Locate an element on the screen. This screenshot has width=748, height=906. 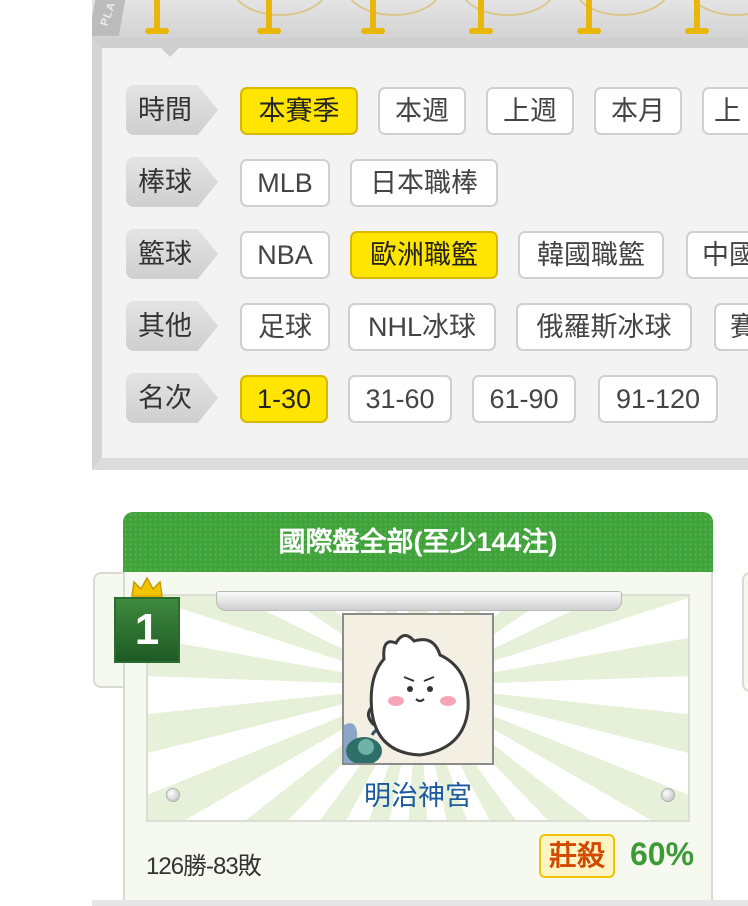
filter-option-mlb: MLB is located at coordinates (285, 183).